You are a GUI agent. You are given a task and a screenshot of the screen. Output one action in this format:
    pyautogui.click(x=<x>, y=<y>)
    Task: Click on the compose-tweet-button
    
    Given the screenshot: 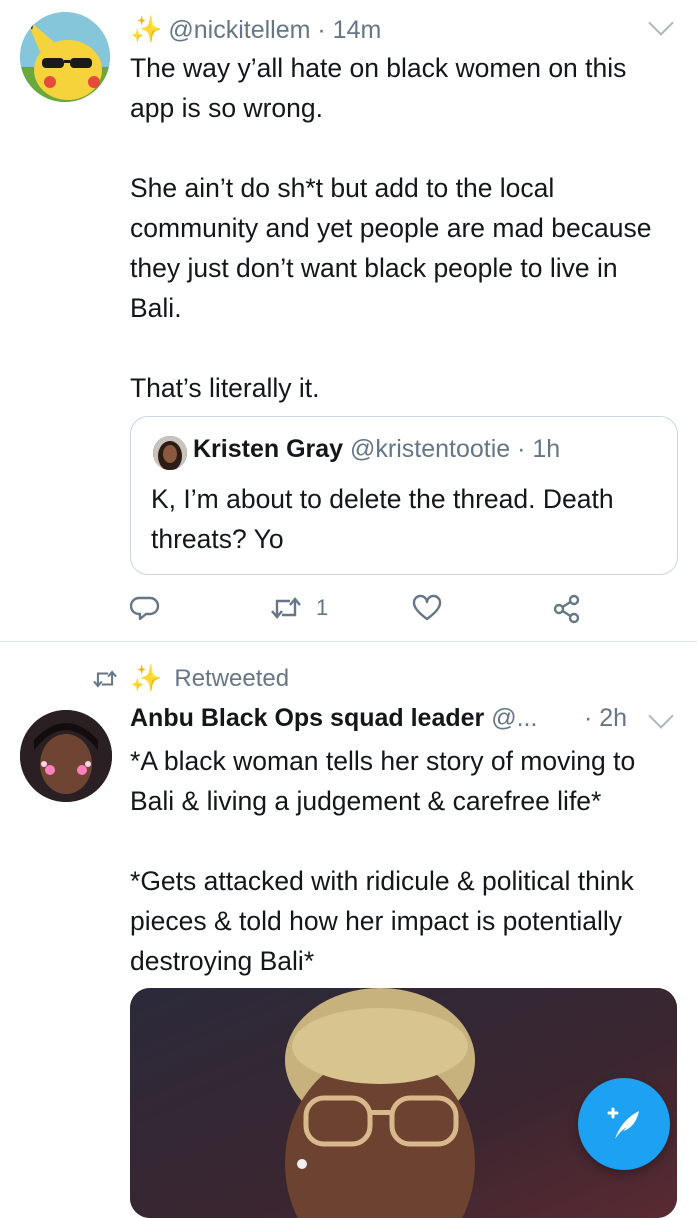 What is the action you would take?
    pyautogui.click(x=624, y=1124)
    